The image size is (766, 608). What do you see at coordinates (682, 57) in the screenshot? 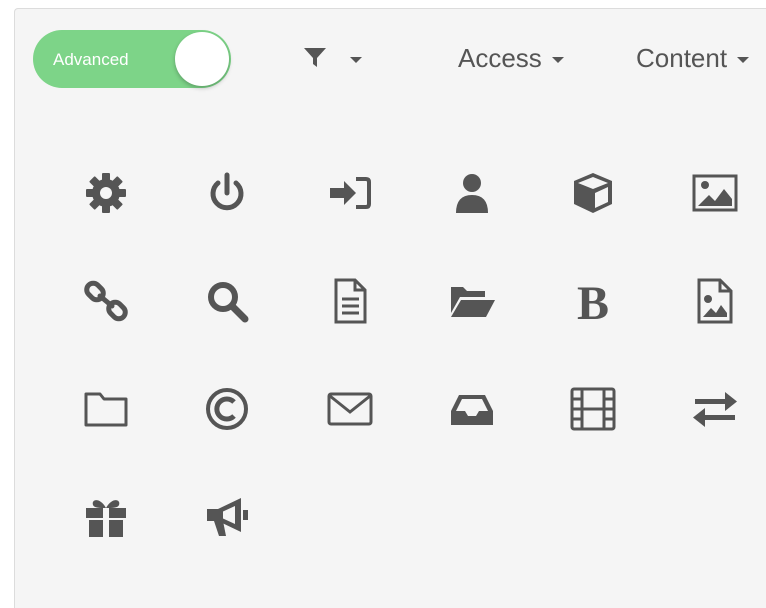
I see `content-label: Content` at bounding box center [682, 57].